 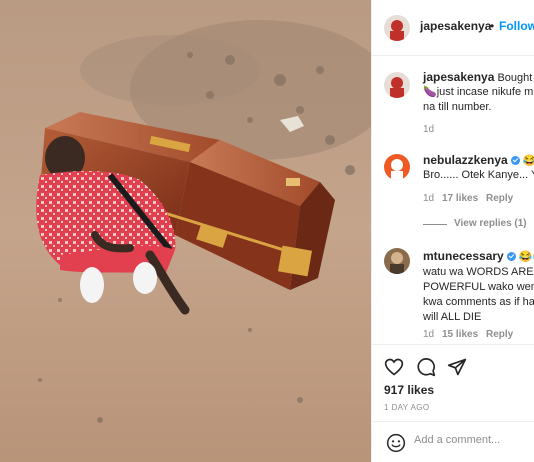 I want to click on comment-2-line-1: mtunecessary 😂😂, so click(x=478, y=256).